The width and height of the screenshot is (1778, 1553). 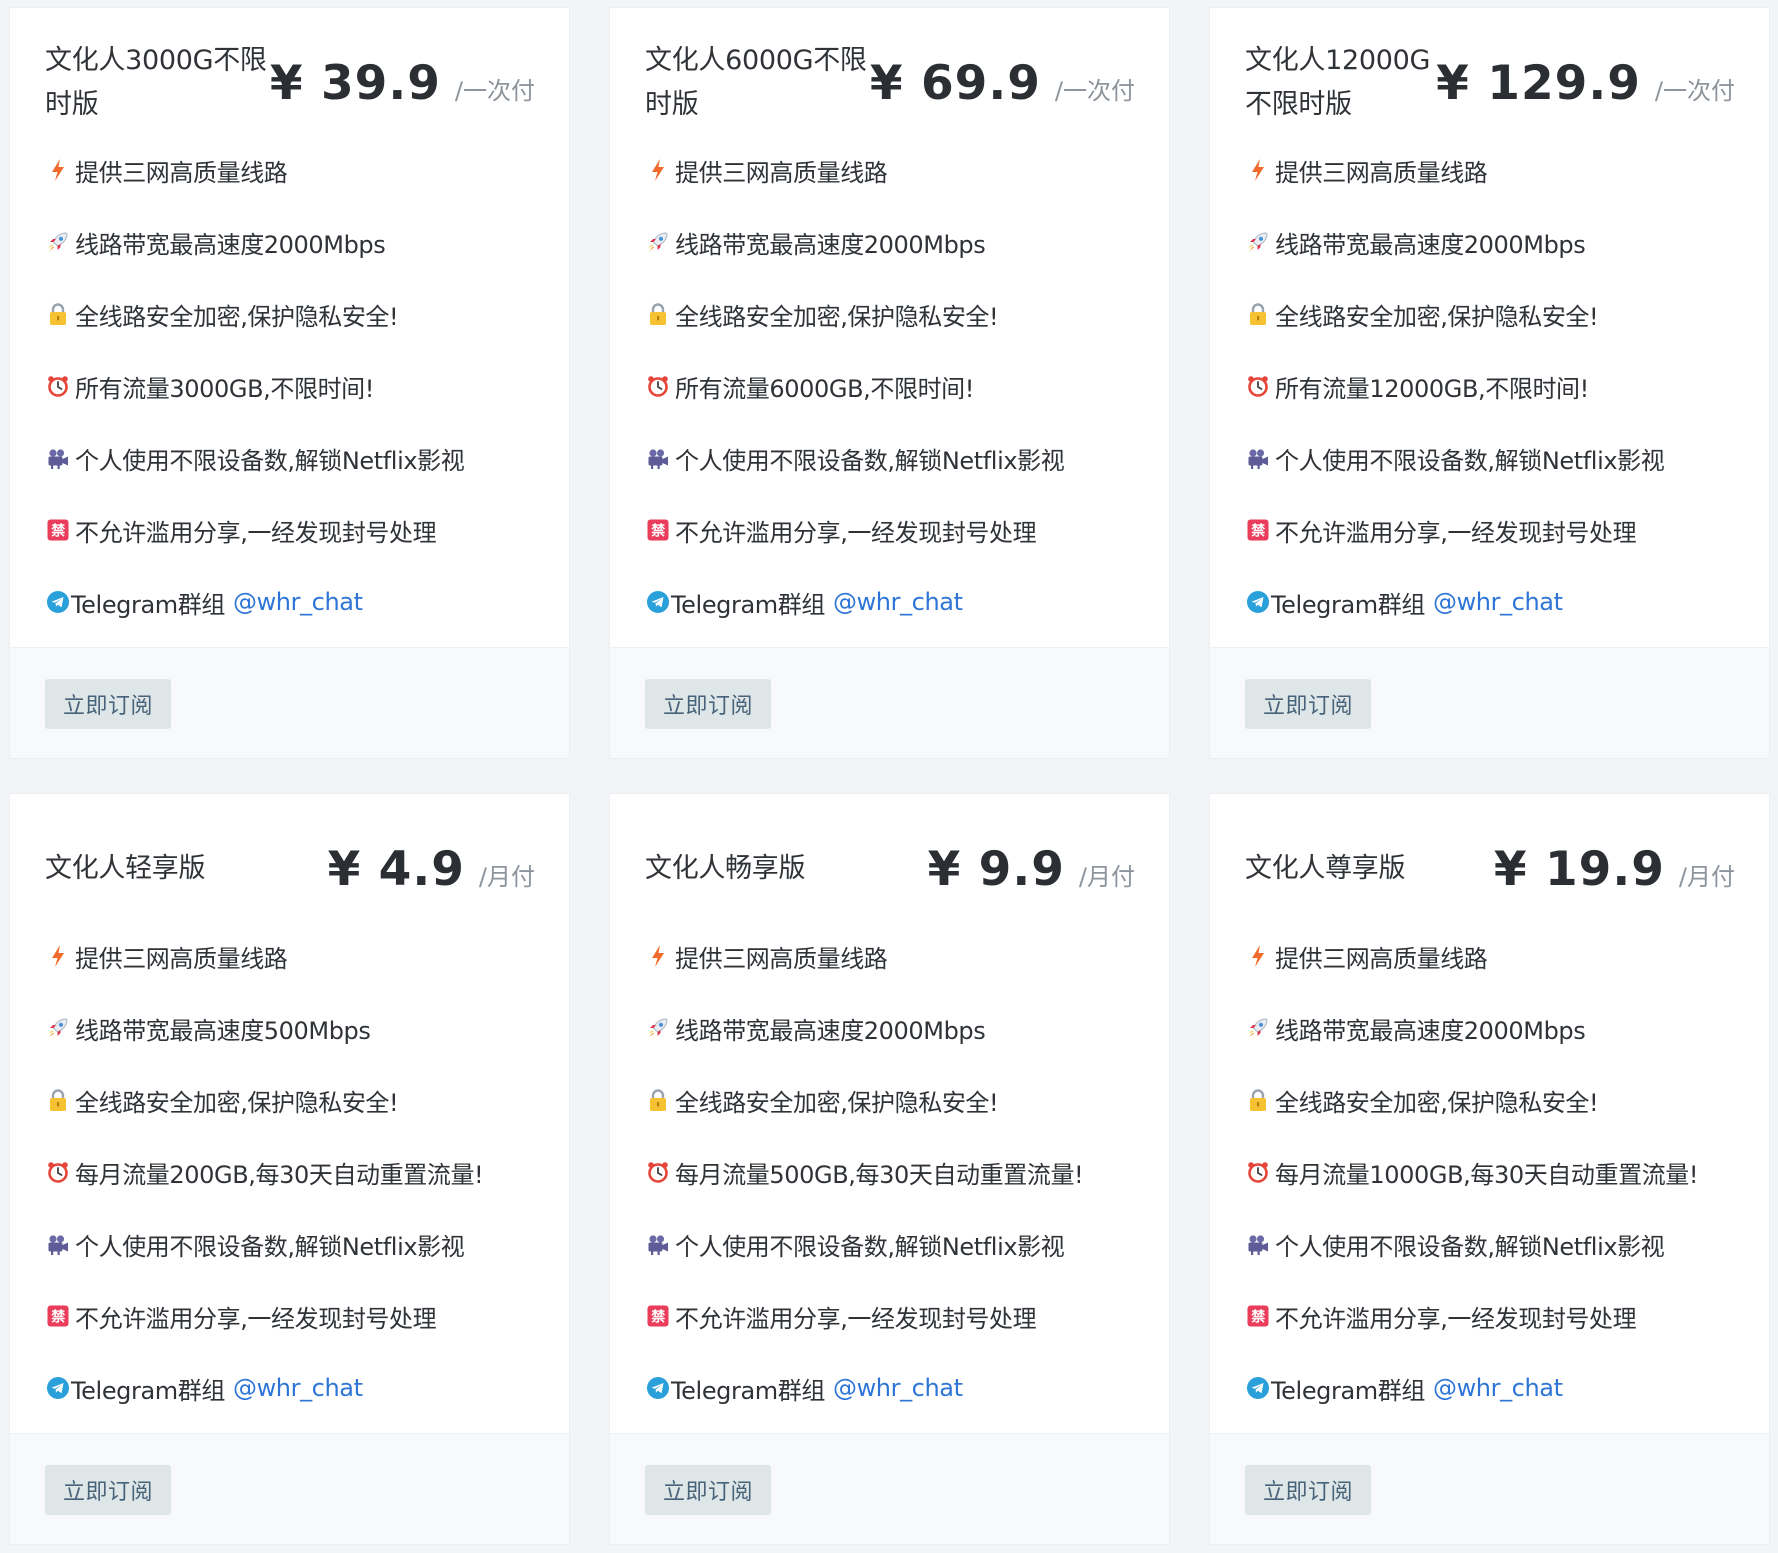 What do you see at coordinates (223, 1030) in the screenshot?
I see `feature-text: 线路带宽最高速度500Mbps` at bounding box center [223, 1030].